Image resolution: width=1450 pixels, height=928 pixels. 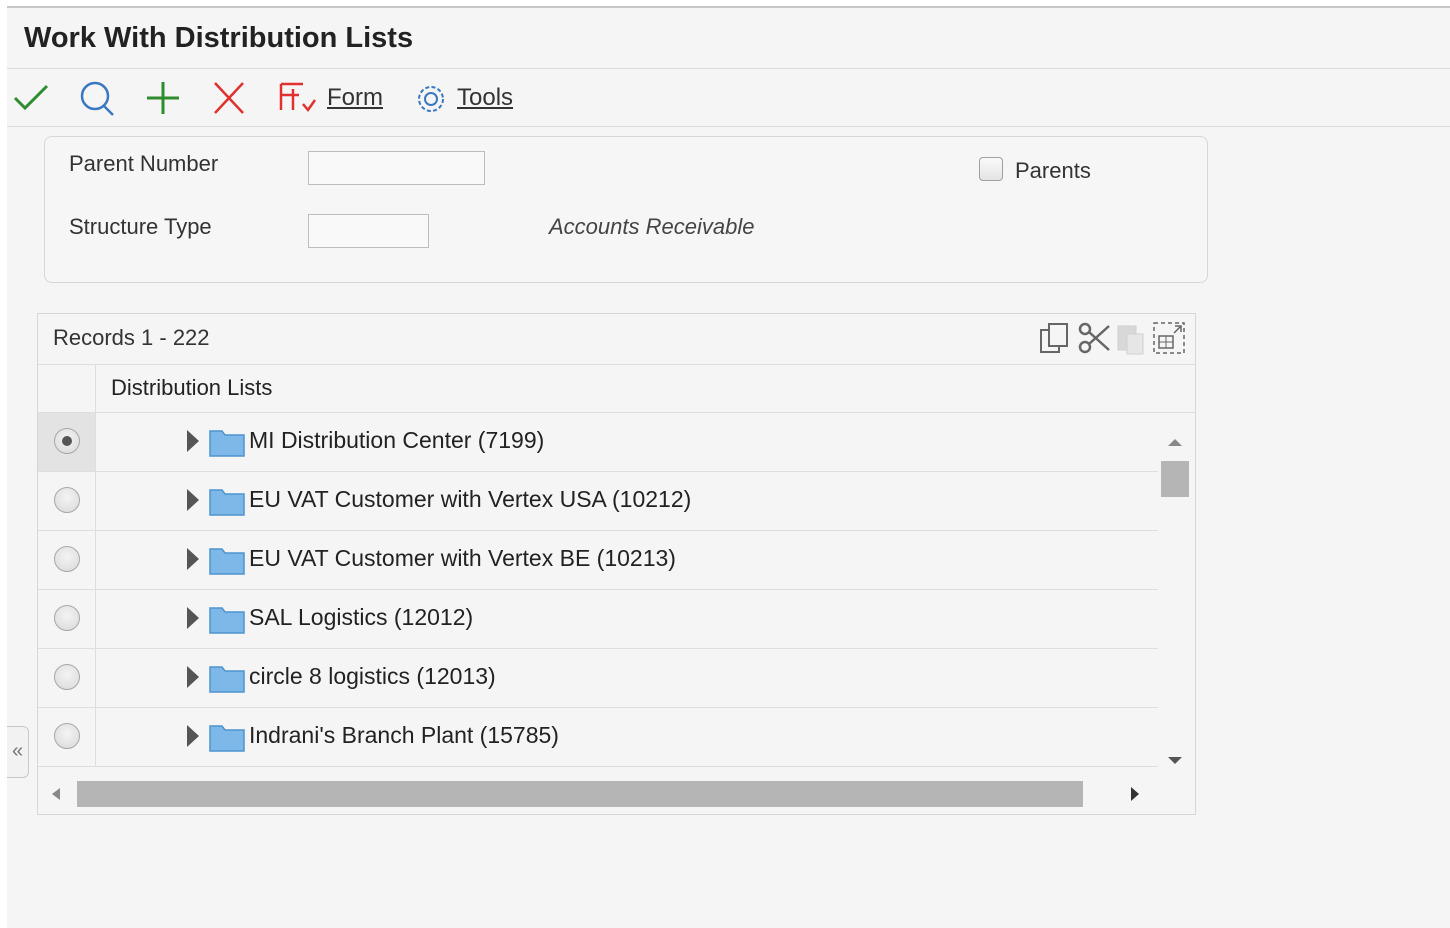 I want to click on checkmark-icon, so click(x=31, y=97).